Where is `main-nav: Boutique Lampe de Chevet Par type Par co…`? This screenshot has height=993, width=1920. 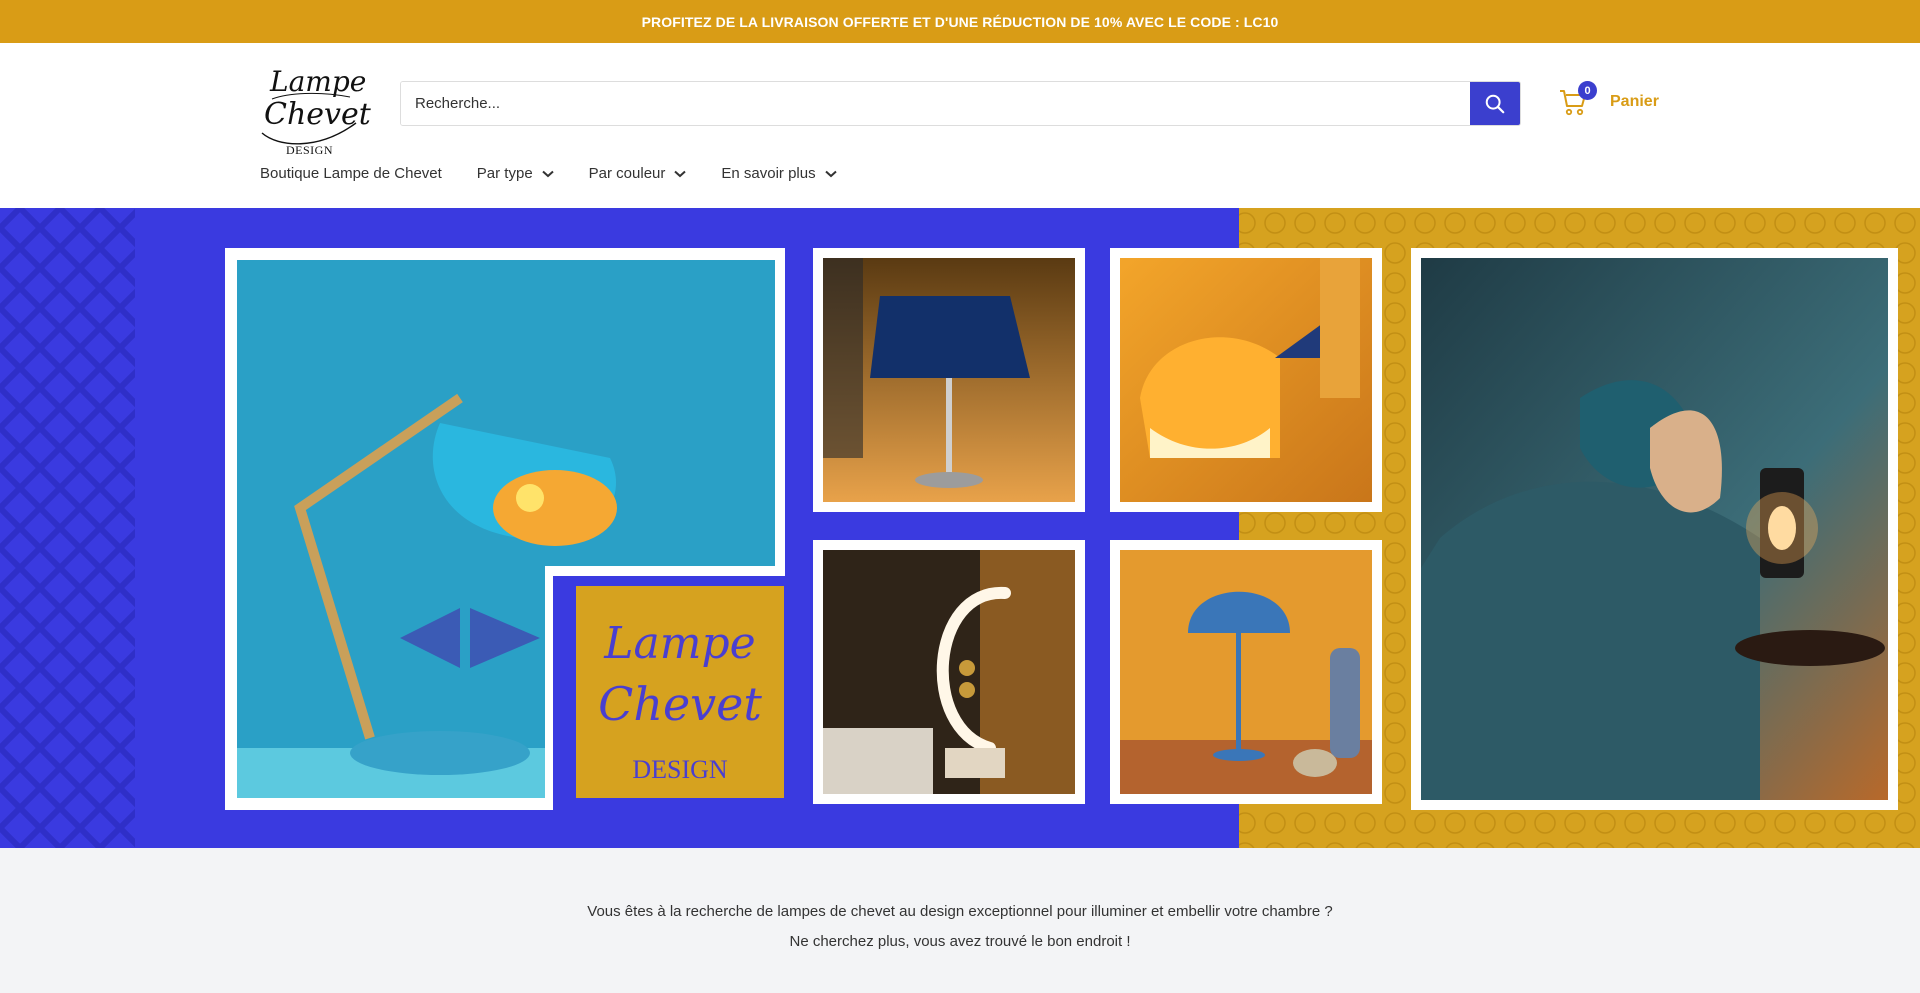 main-nav: Boutique Lampe de Chevet Par type Par co… is located at coordinates (566, 173).